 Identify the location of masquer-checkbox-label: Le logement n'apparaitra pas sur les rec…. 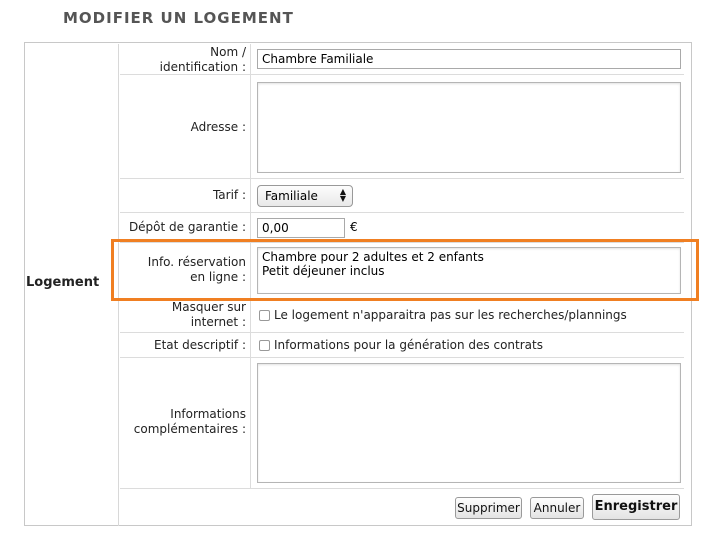
(450, 315).